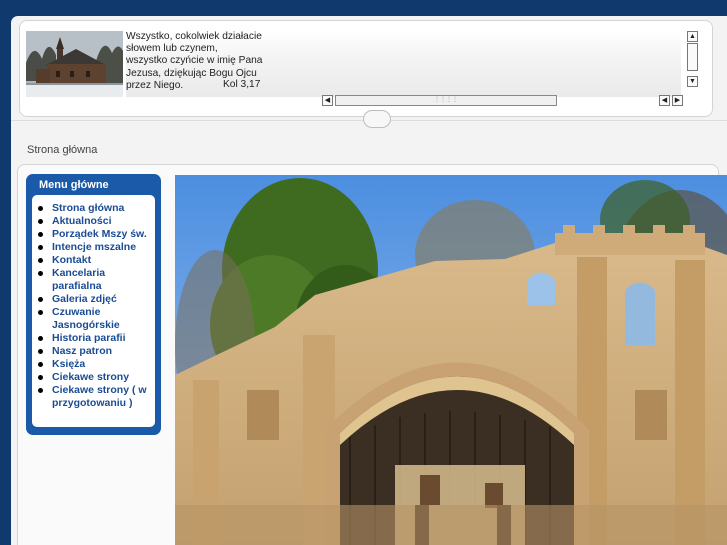 The image size is (727, 545). I want to click on church-thumbnail, so click(74, 64).